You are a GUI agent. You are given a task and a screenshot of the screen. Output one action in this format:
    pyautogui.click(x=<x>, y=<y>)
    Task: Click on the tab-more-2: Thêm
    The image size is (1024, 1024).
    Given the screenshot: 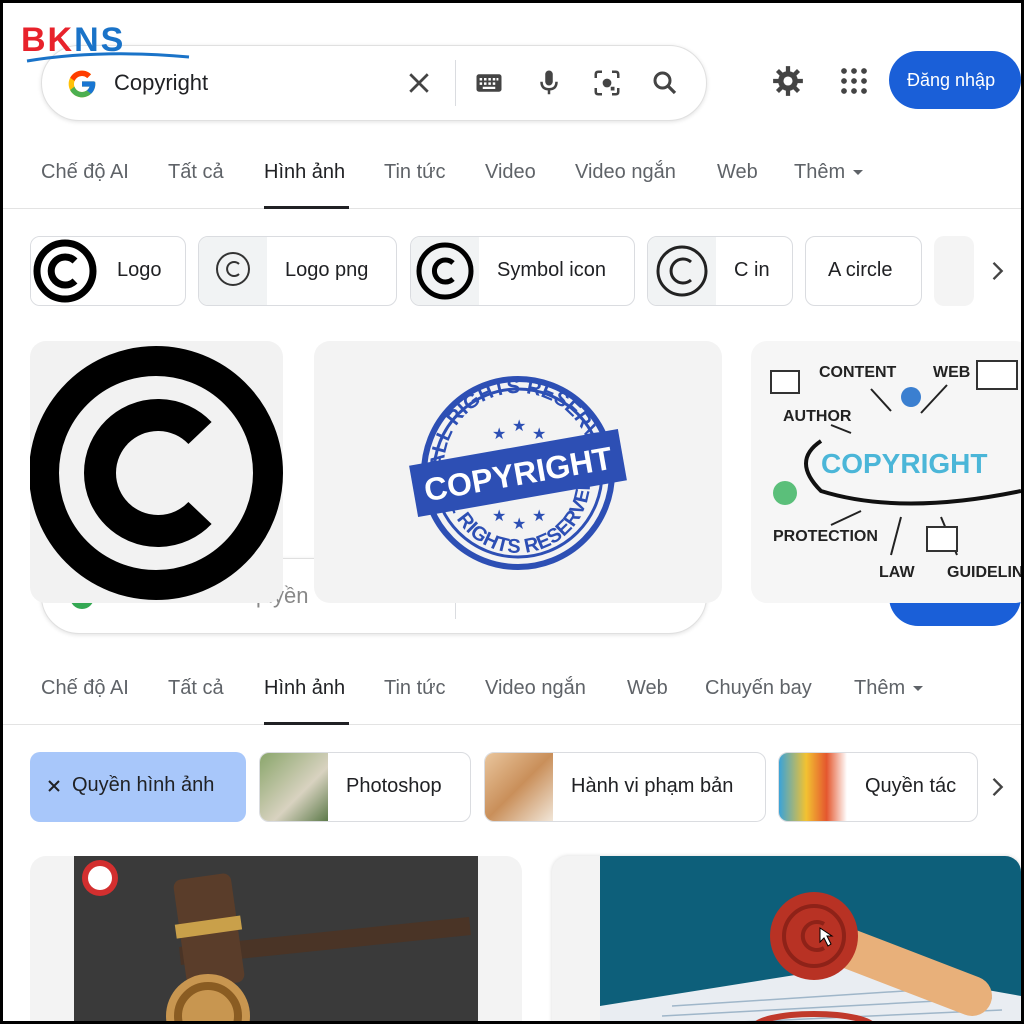 What is the action you would take?
    pyautogui.click(x=889, y=688)
    